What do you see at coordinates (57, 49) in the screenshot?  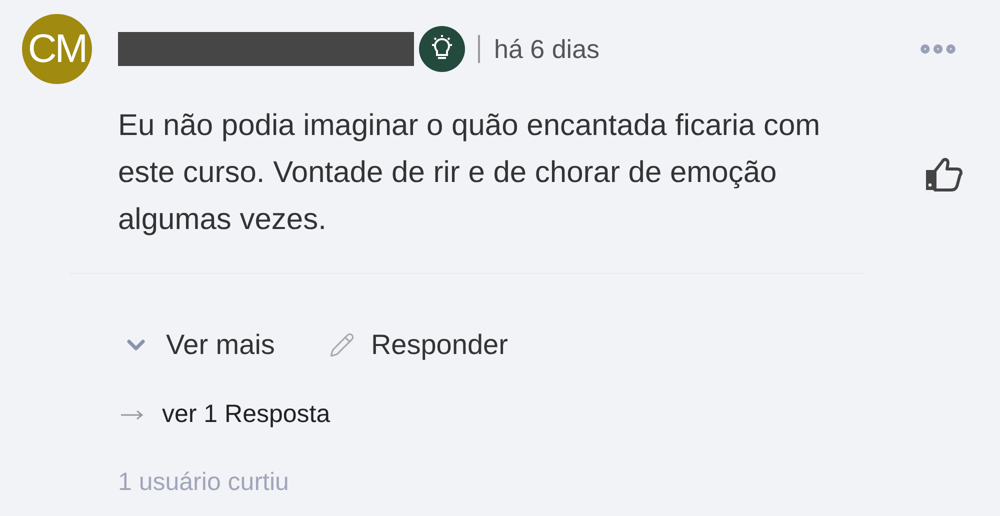 I see `avatar: CM` at bounding box center [57, 49].